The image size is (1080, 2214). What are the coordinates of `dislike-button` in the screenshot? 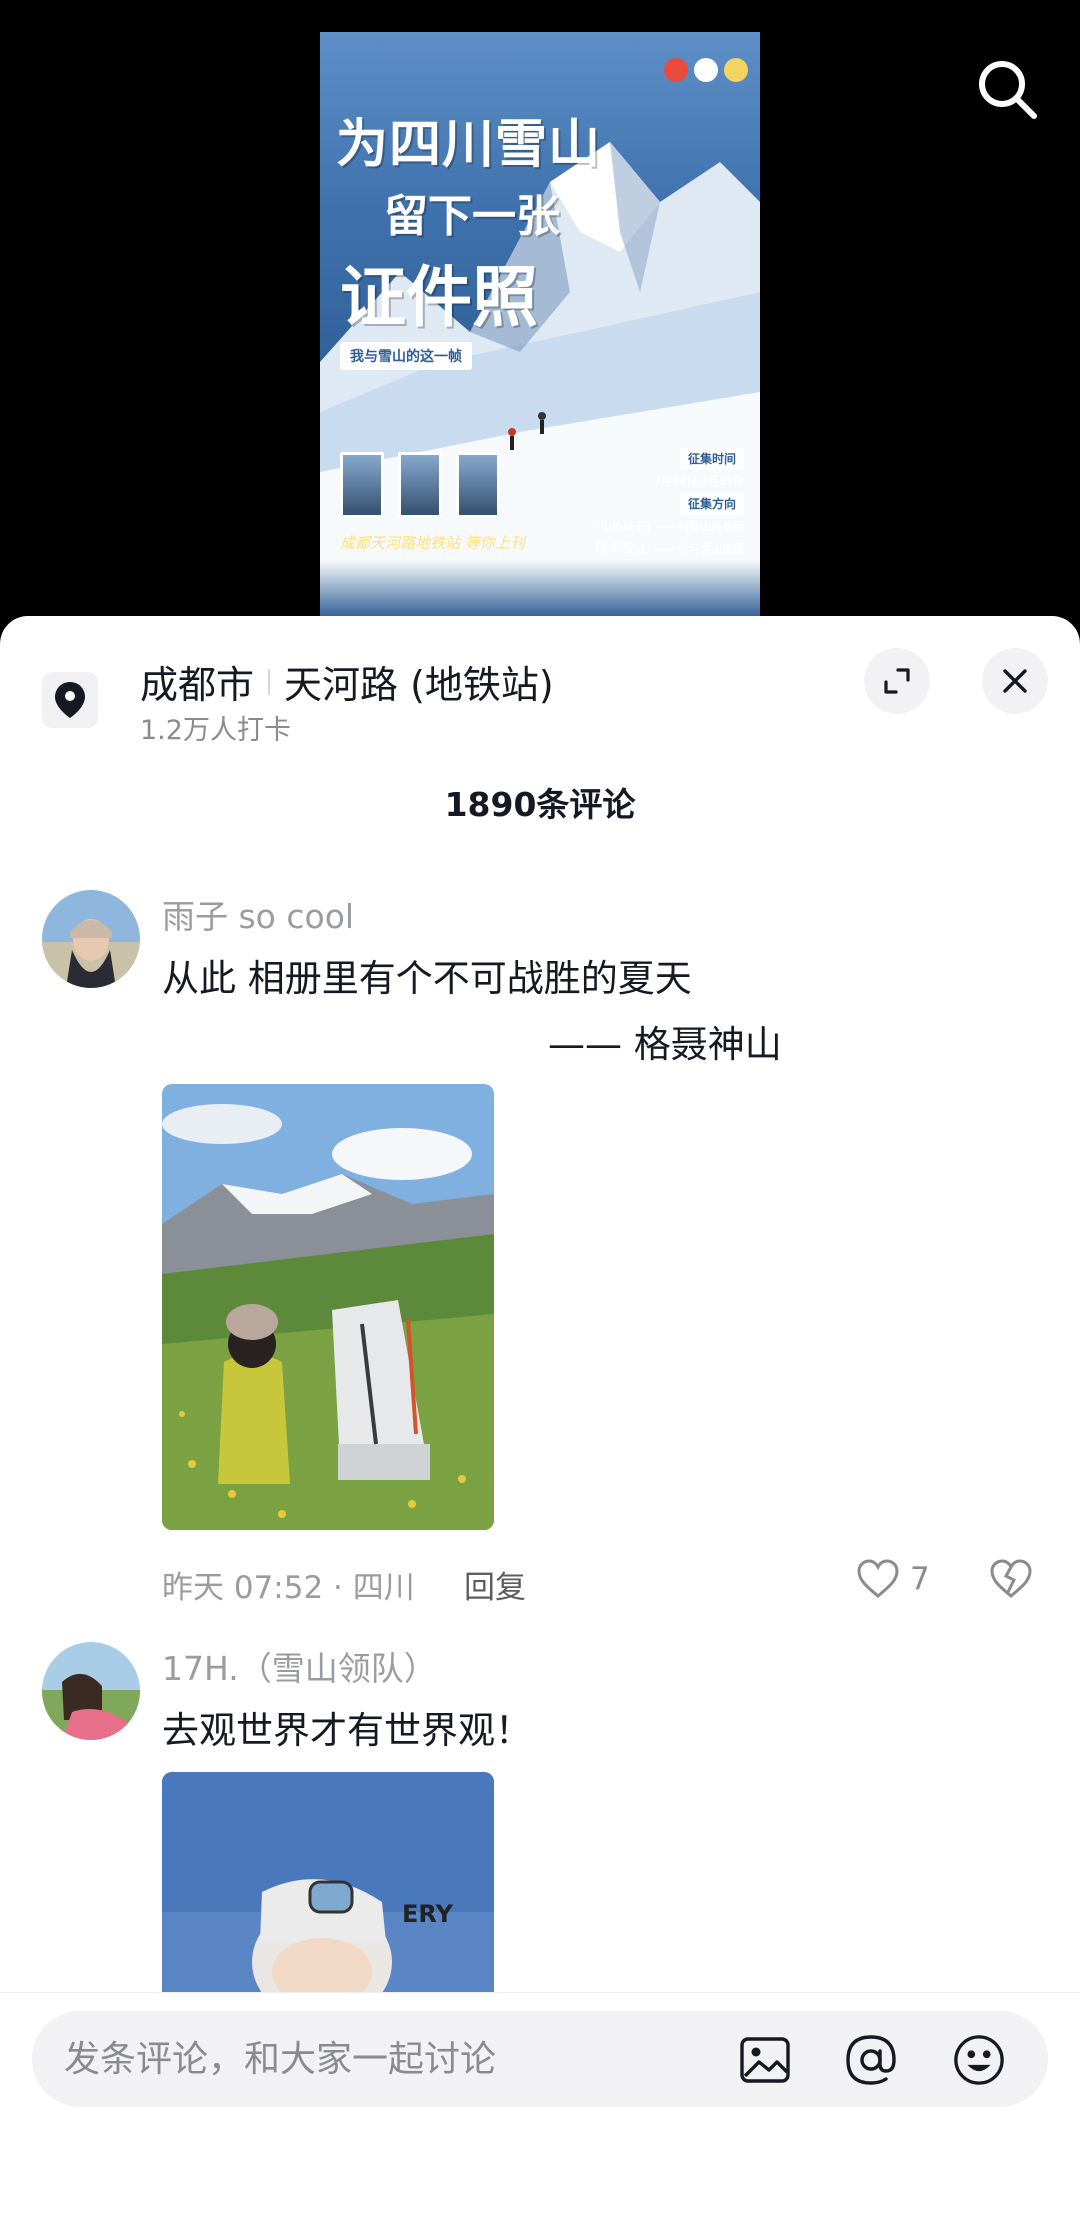 It's located at (1011, 1581).